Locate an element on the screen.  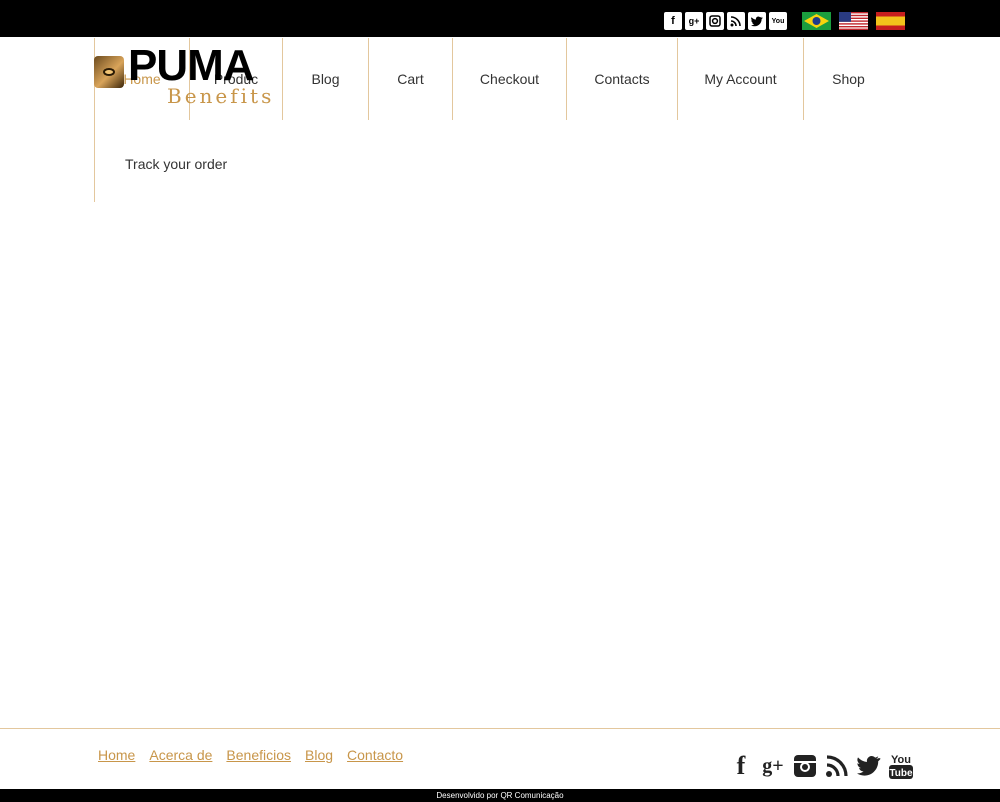
logo-secondary-text: Benefits is located at coordinates (221, 96).